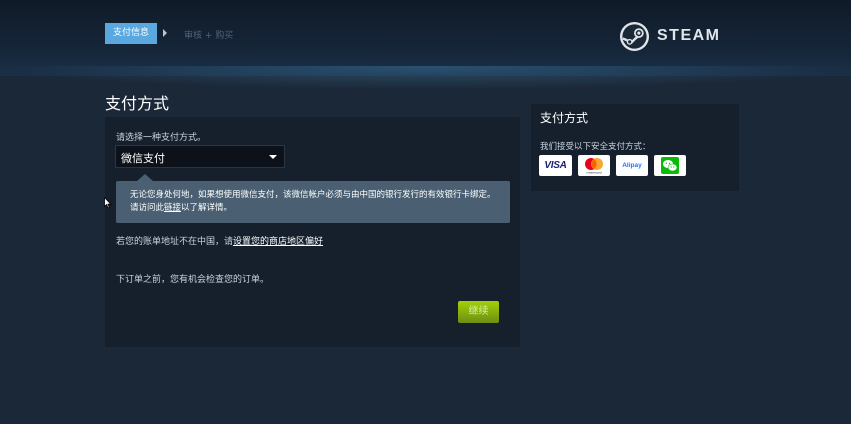 The image size is (851, 424). I want to click on accepted-methods-title: 支付方式, so click(564, 118).